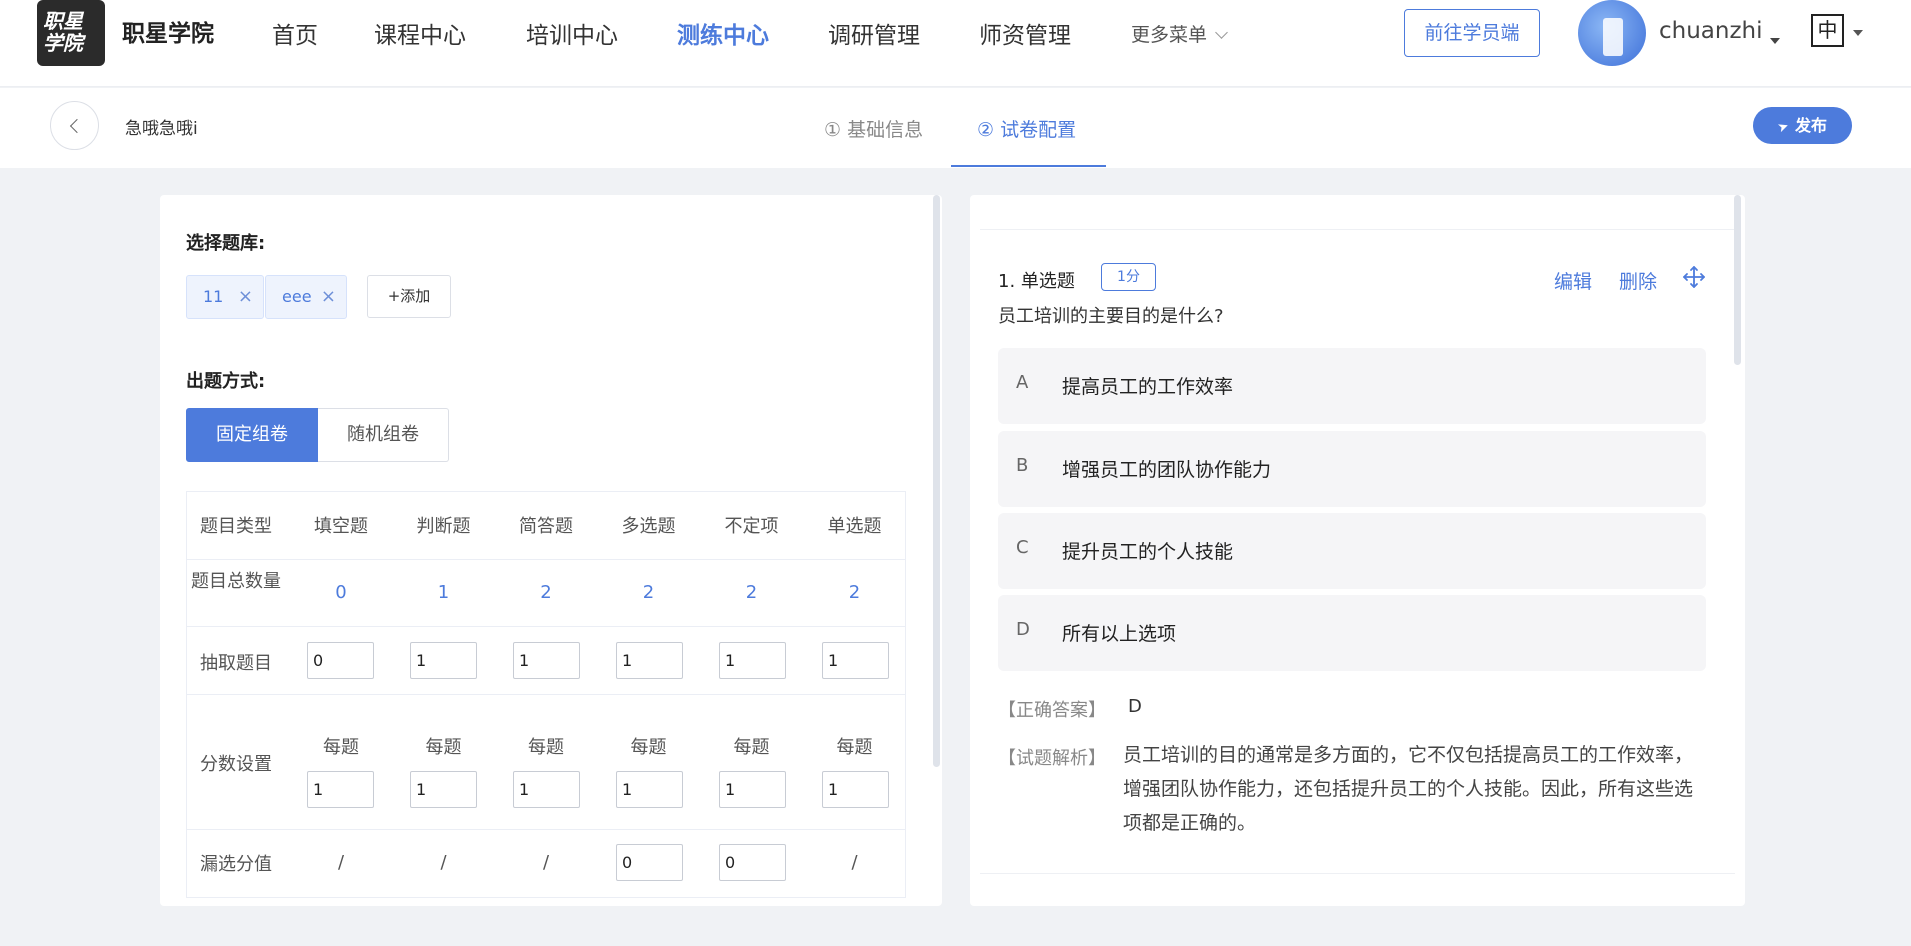 The height and width of the screenshot is (946, 1911). Describe the element at coordinates (874, 33) in the screenshot. I see `nav-item-survey: 调研管理` at that location.